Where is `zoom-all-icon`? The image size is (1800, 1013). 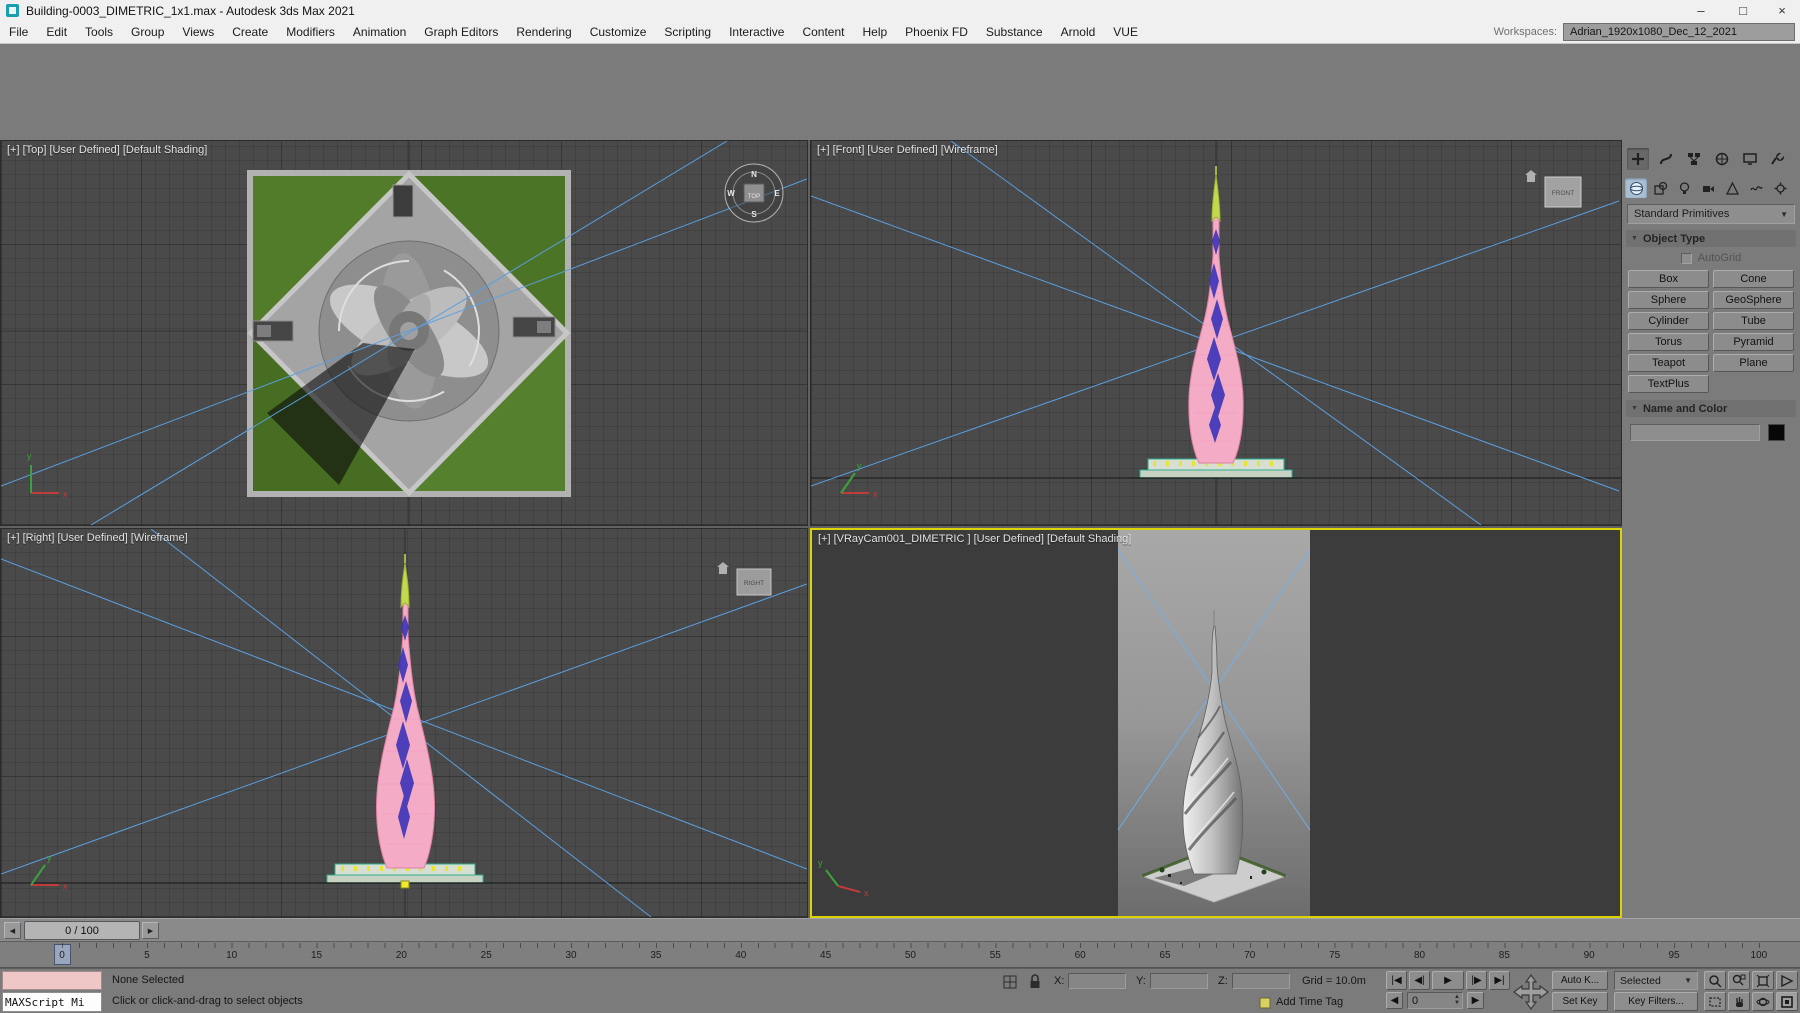 zoom-all-icon is located at coordinates (1739, 980).